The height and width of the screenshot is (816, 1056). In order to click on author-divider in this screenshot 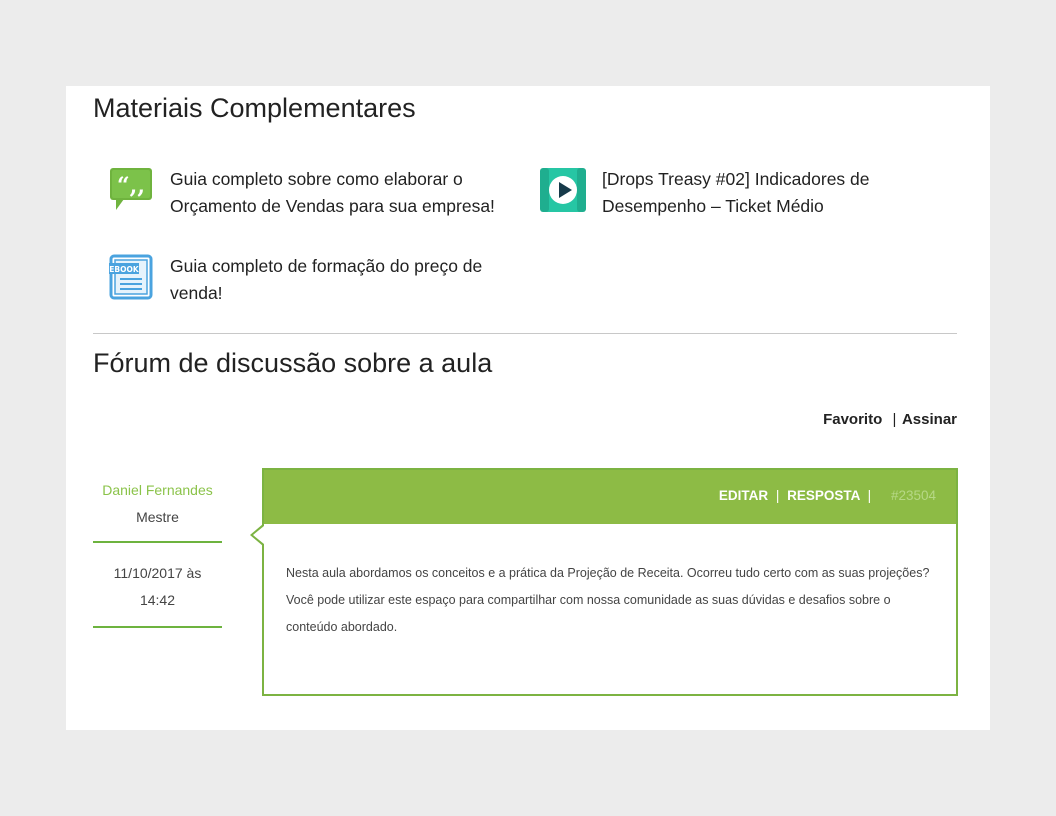, I will do `click(157, 542)`.